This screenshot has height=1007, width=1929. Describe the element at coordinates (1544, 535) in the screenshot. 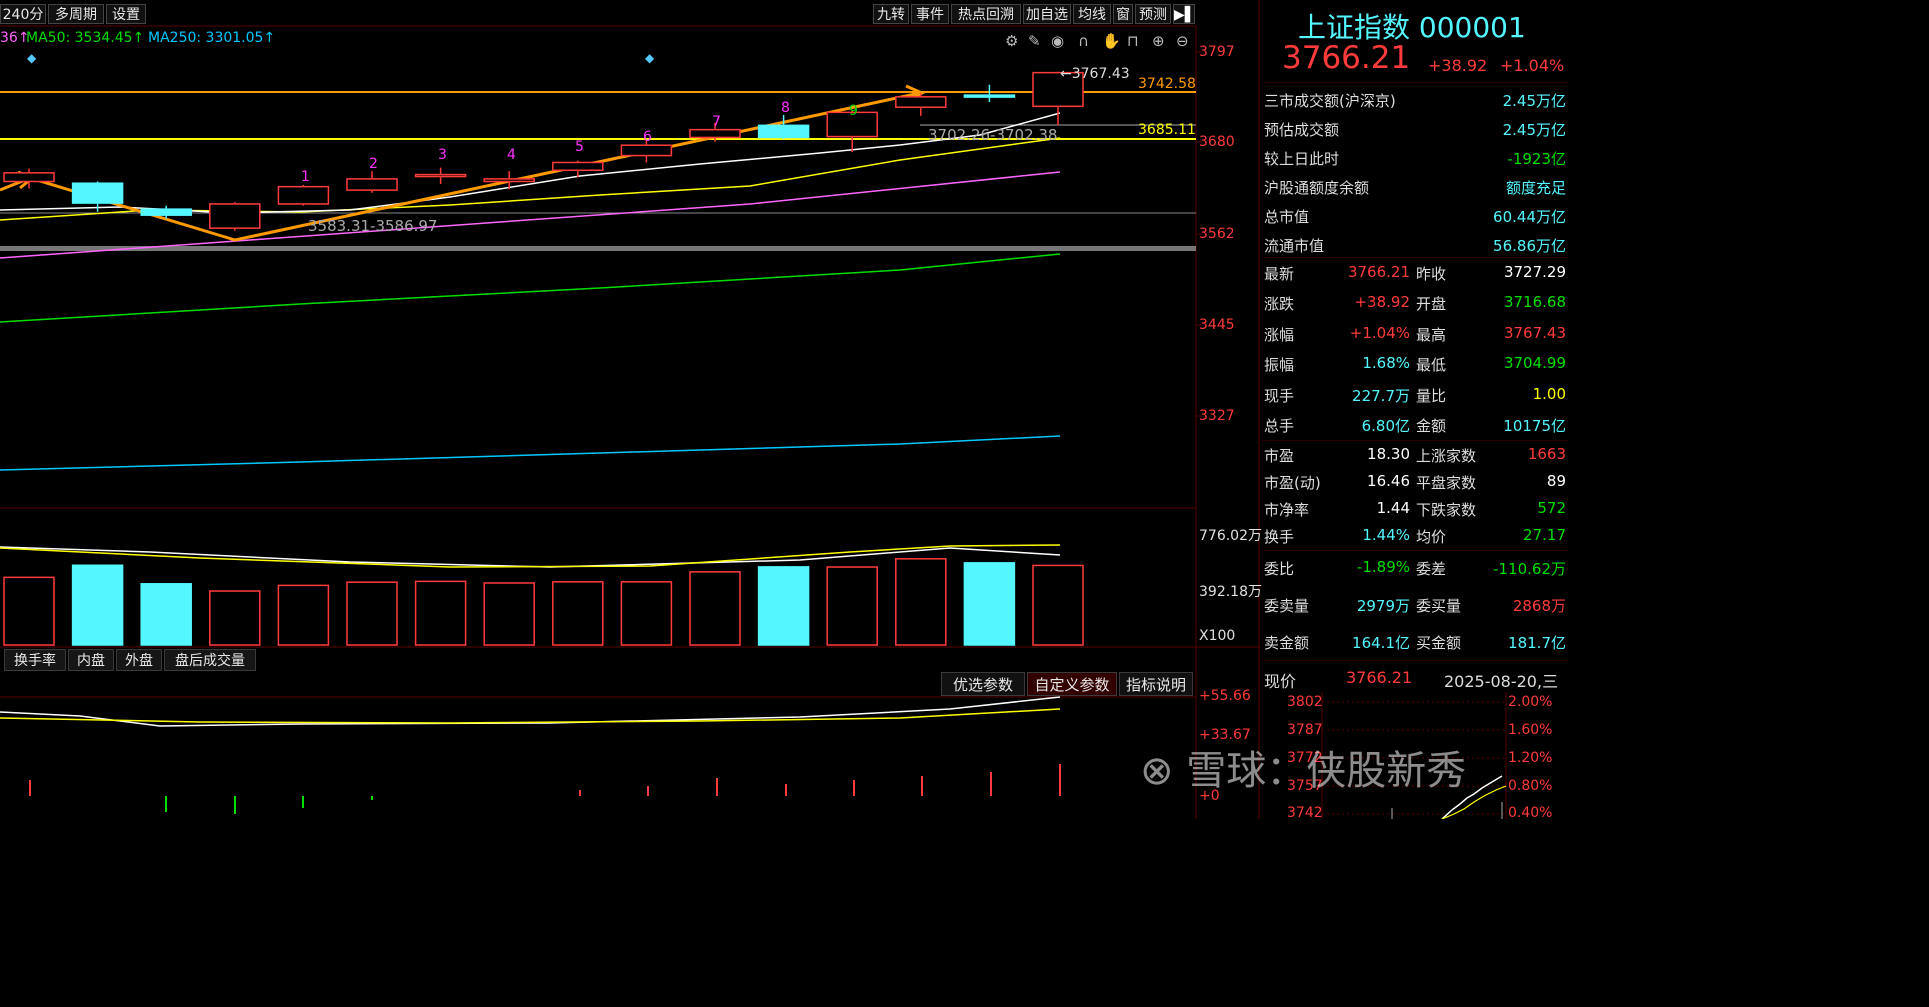

I see `row-value: 27.17` at that location.